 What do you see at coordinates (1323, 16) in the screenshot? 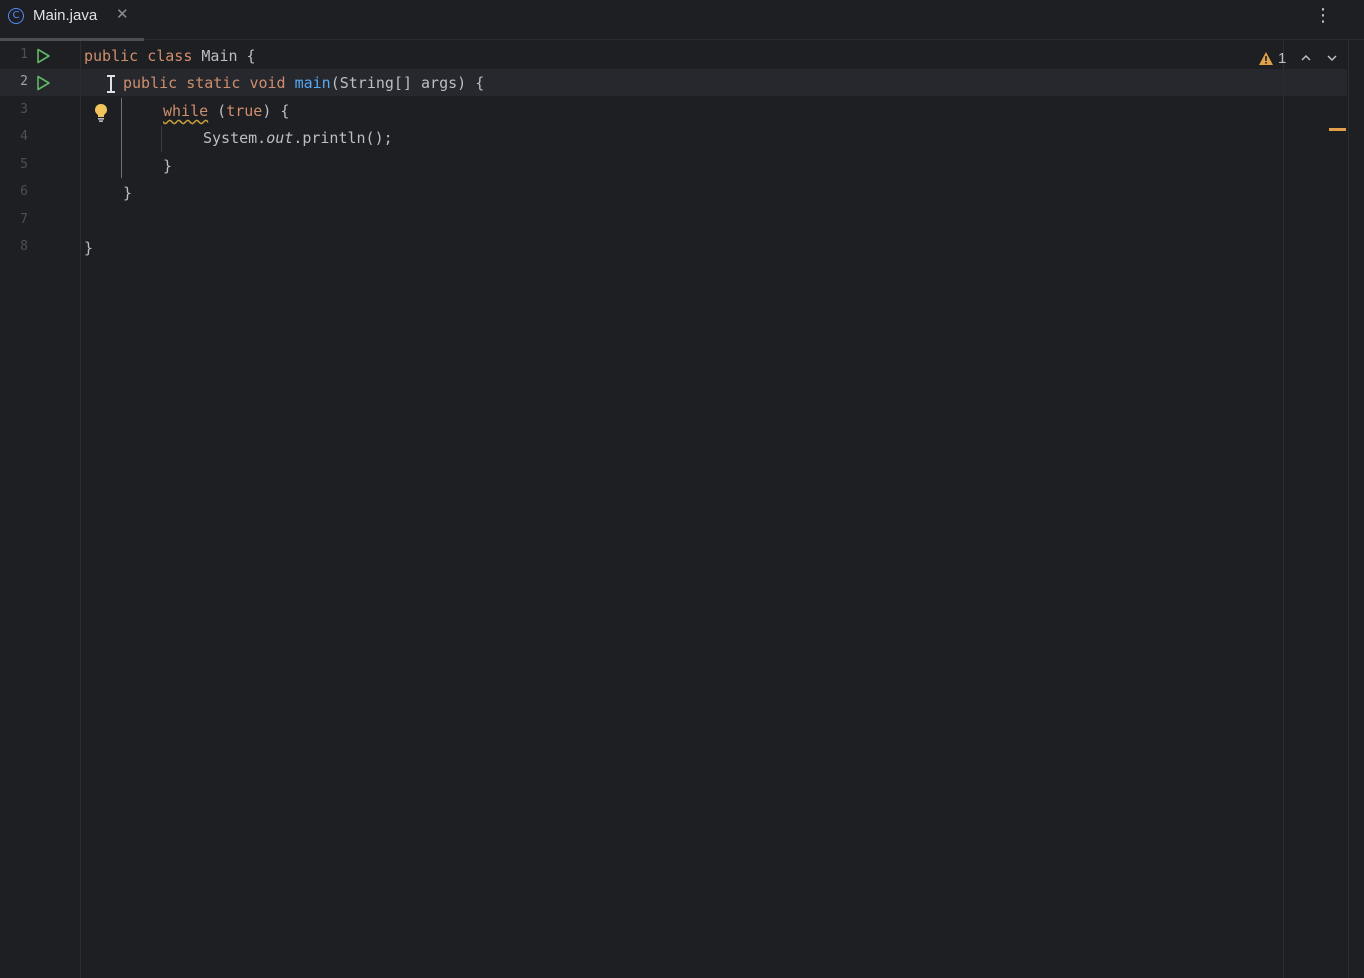
I see `more-options-icon: ⋮` at bounding box center [1323, 16].